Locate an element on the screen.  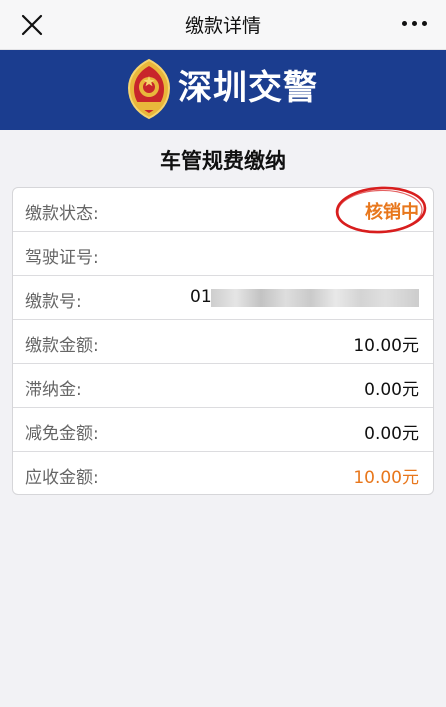
row-payment-amount: 缴款金额: 10.00元 is located at coordinates (223, 342).